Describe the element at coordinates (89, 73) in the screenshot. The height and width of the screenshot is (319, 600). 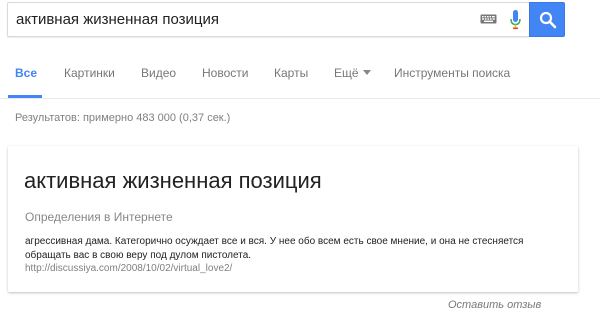
I see `tab-images: Картинки` at that location.